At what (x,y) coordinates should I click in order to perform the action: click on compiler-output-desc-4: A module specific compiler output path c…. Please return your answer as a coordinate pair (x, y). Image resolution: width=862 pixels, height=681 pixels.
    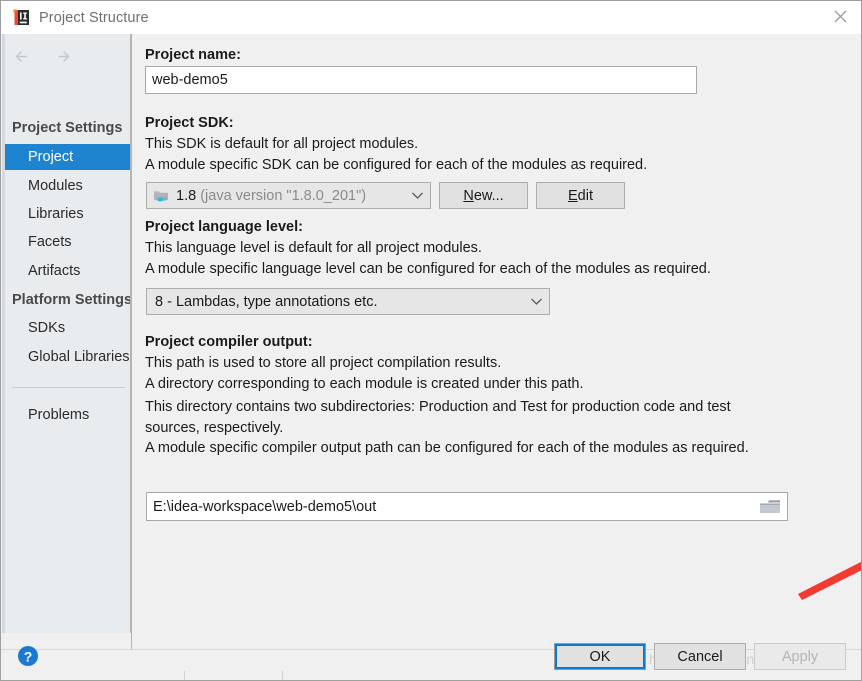
    Looking at the image, I should click on (447, 448).